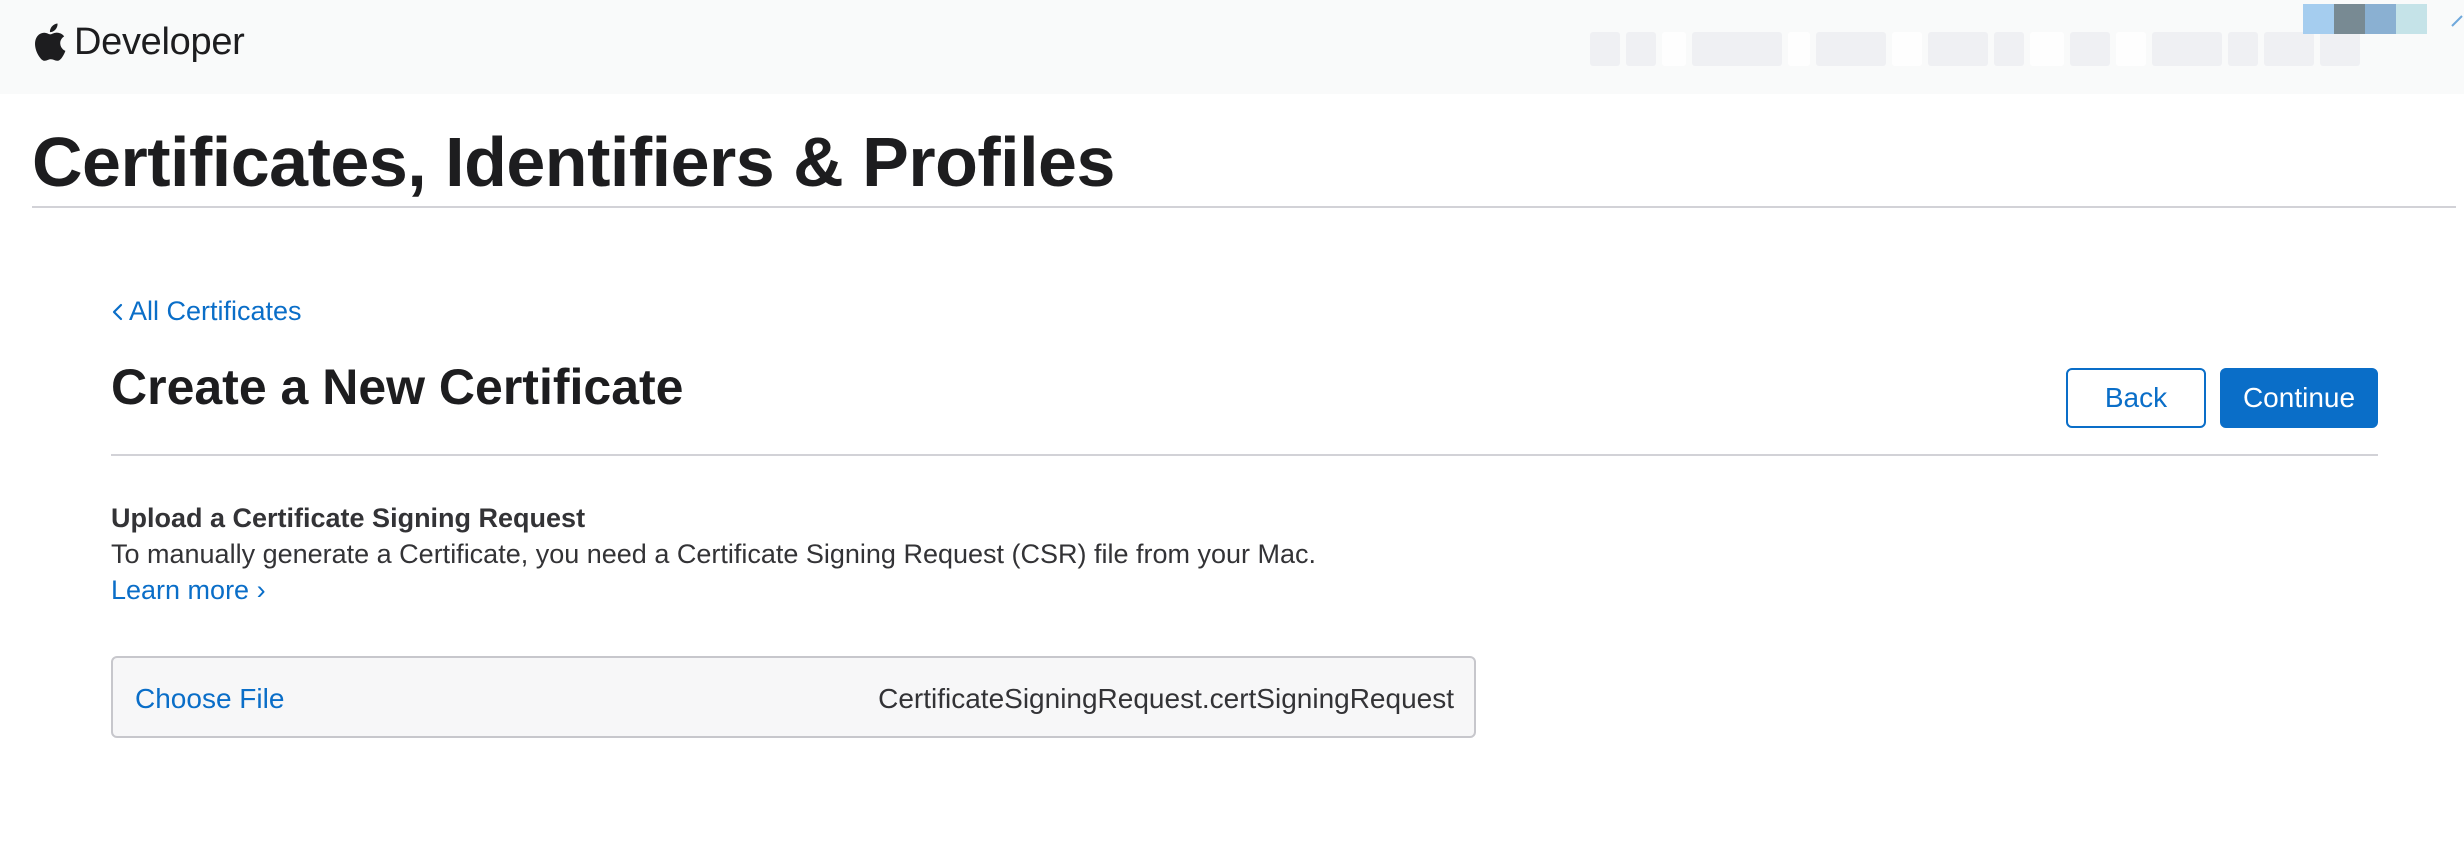 The height and width of the screenshot is (858, 2464). I want to click on developer-home-link: Developer, so click(138, 42).